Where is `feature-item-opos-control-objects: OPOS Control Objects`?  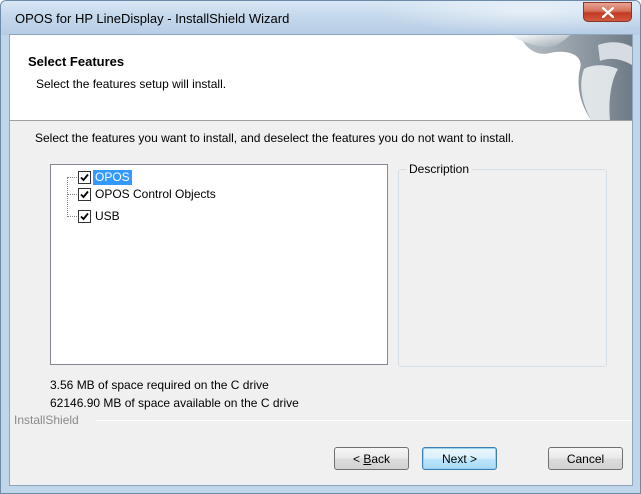 feature-item-opos-control-objects: OPOS Control Objects is located at coordinates (148, 194).